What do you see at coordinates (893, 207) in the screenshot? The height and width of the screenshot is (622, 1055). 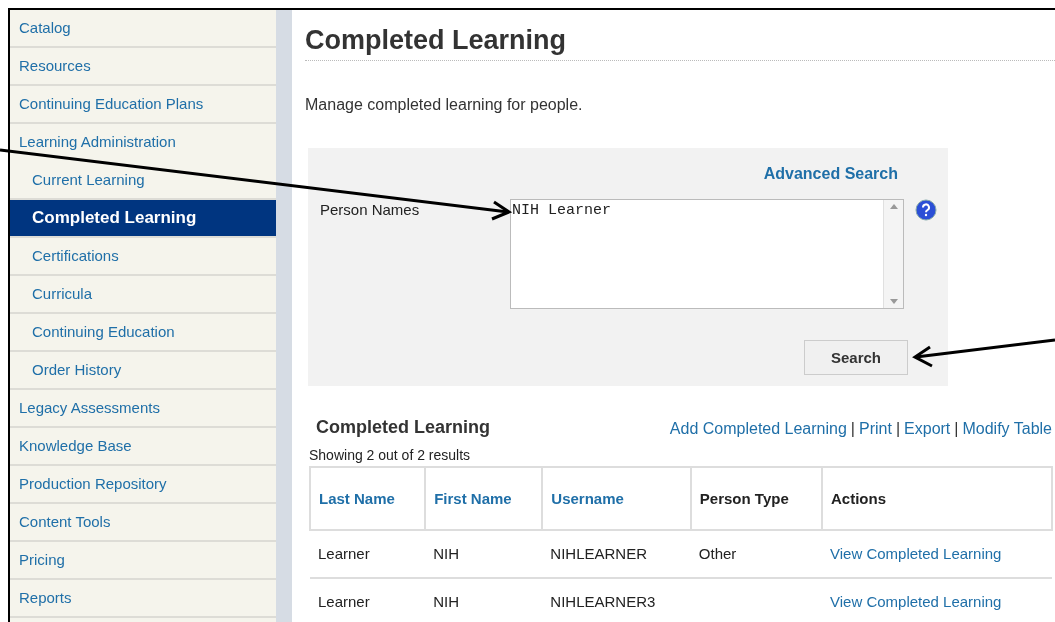 I see `scroll-up-icon` at bounding box center [893, 207].